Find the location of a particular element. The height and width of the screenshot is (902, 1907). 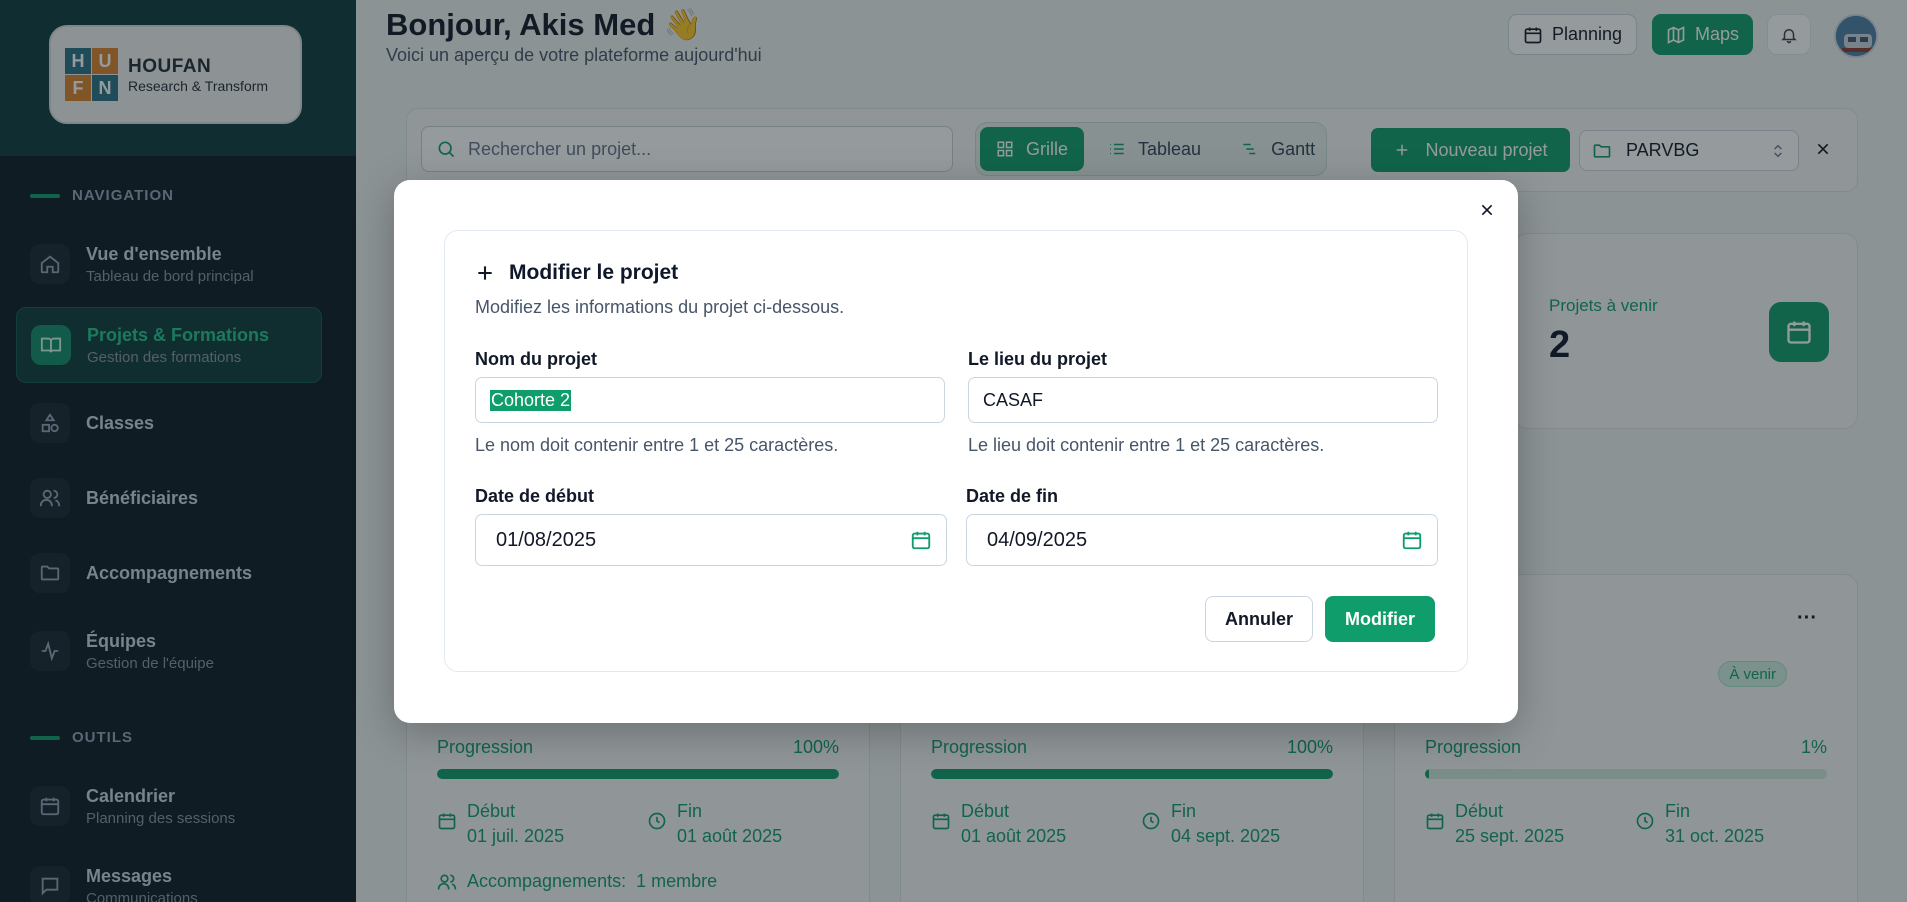

project-location-value: CASAF is located at coordinates (1013, 399).